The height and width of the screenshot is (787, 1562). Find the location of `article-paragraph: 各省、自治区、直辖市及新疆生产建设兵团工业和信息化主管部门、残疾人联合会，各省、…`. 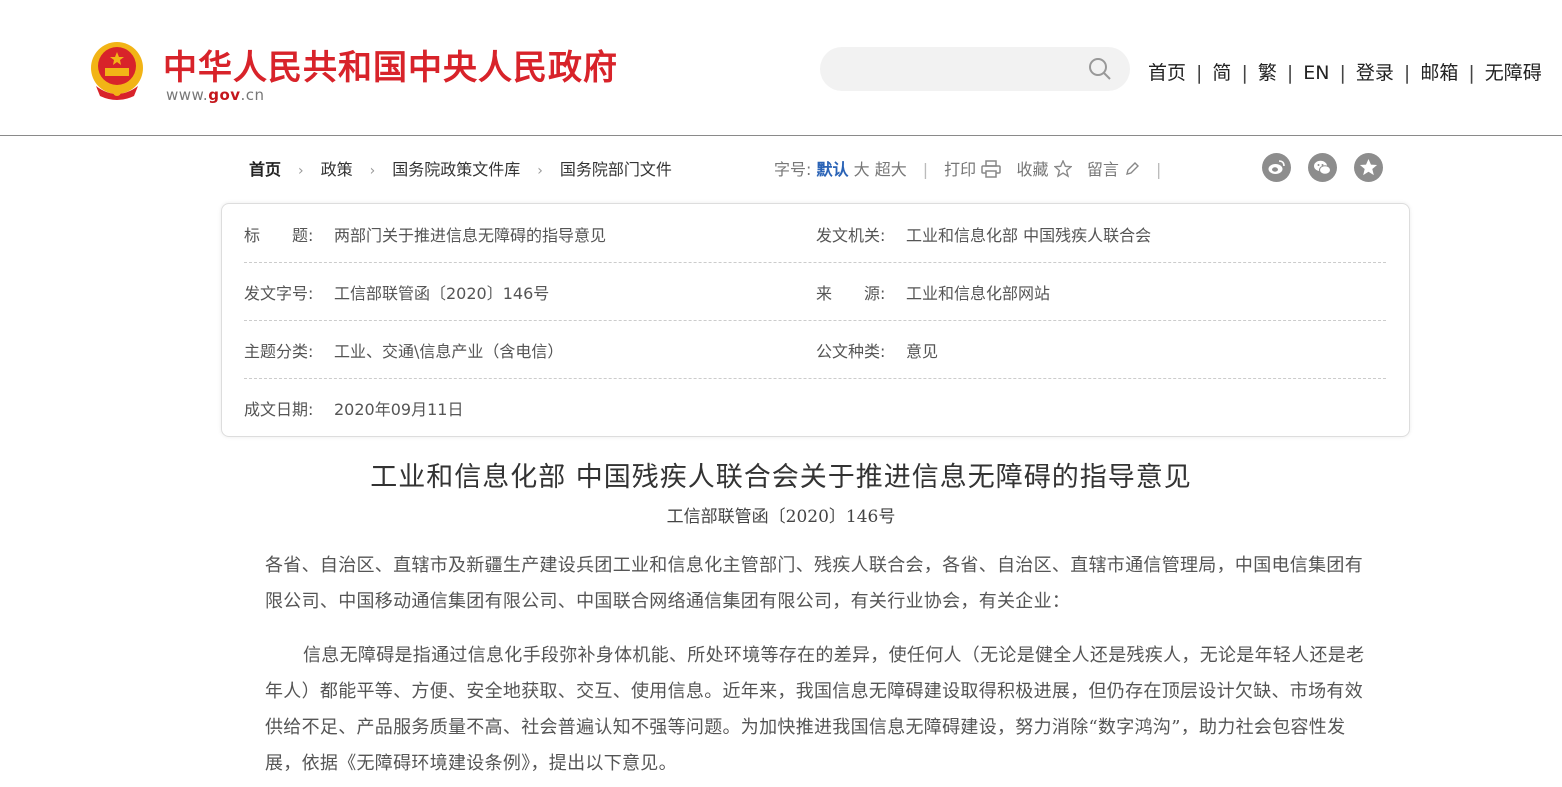

article-paragraph: 各省、自治区、直辖市及新疆生产建设兵团工业和信息化主管部门、残疾人联合会，各省、… is located at coordinates (814, 583).